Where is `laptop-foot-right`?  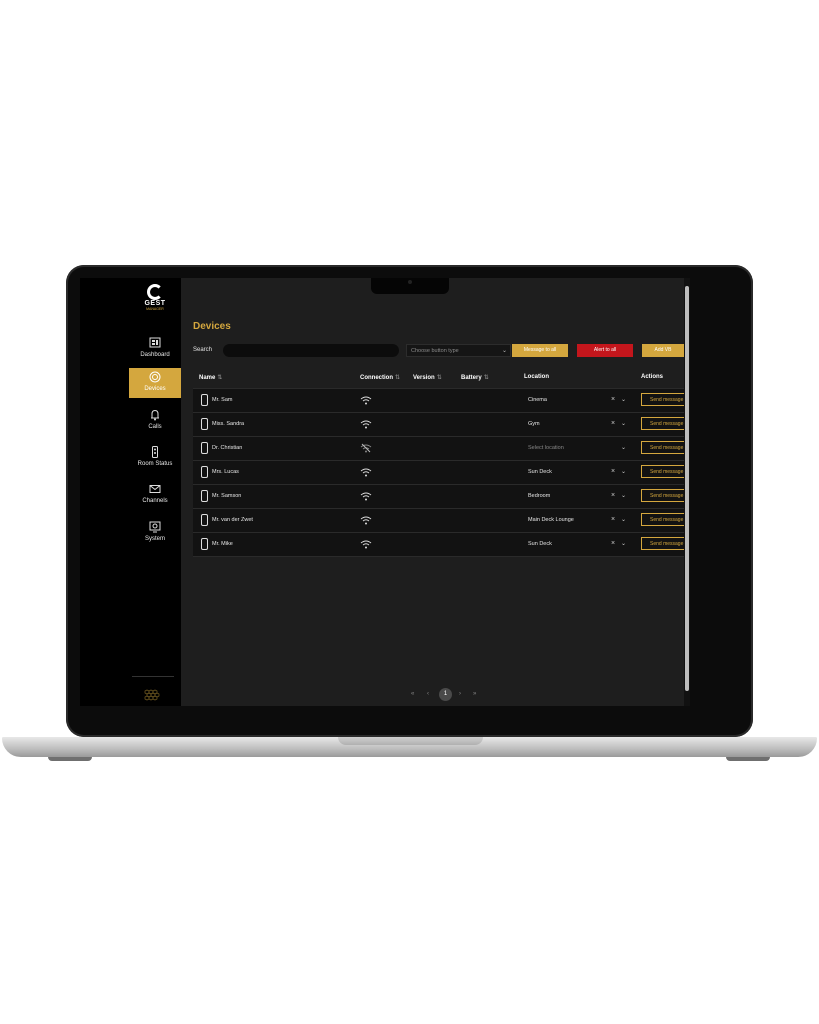
laptop-foot-right is located at coordinates (748, 759).